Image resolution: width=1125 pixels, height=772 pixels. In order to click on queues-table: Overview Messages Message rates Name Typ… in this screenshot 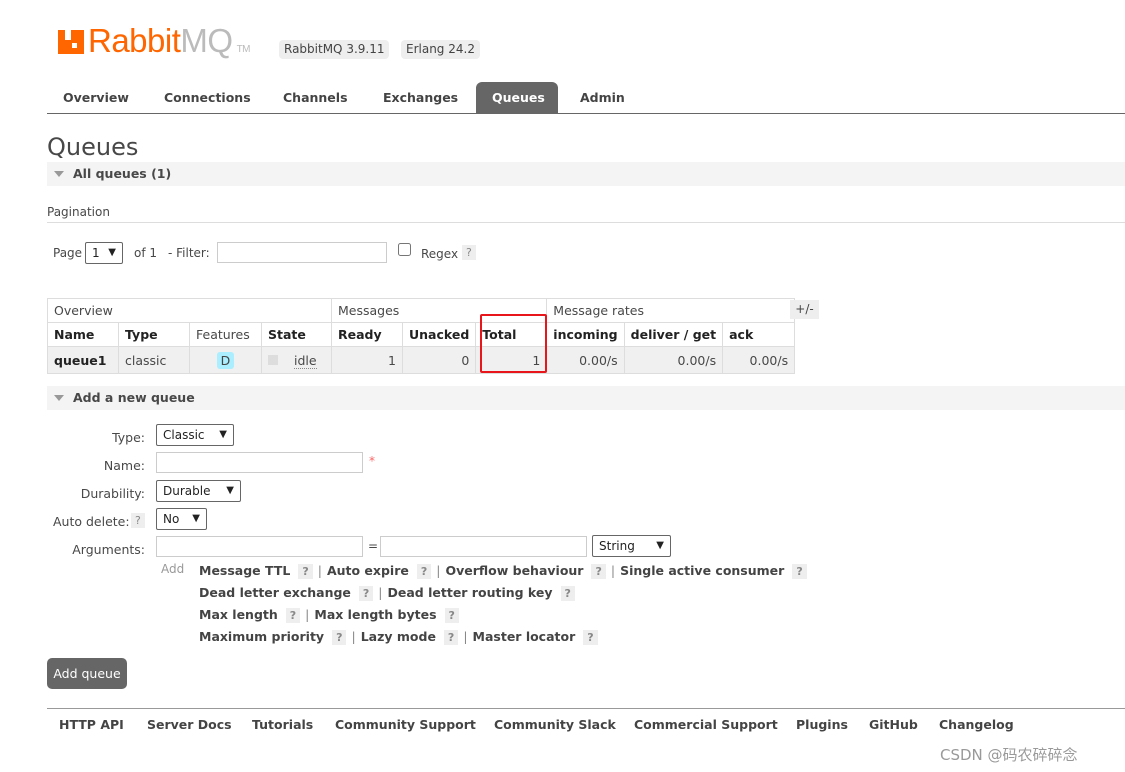, I will do `click(421, 336)`.